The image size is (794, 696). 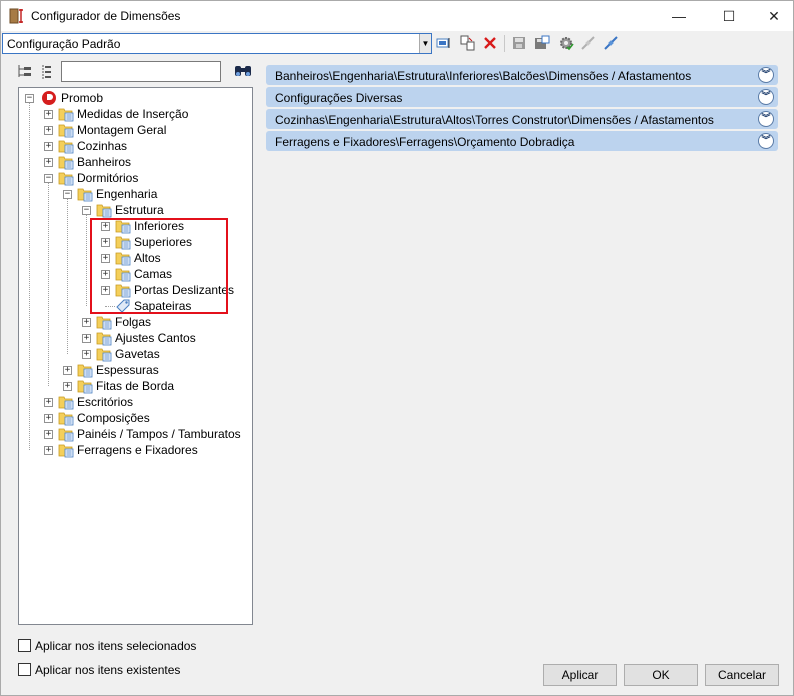 I want to click on promob-logo-icon, so click(x=49, y=98).